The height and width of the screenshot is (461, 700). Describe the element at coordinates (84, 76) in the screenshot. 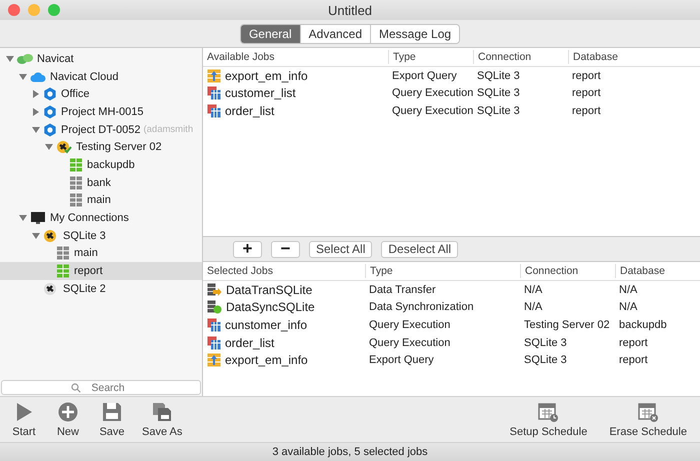

I see `tree-label: Navicat Cloud` at that location.